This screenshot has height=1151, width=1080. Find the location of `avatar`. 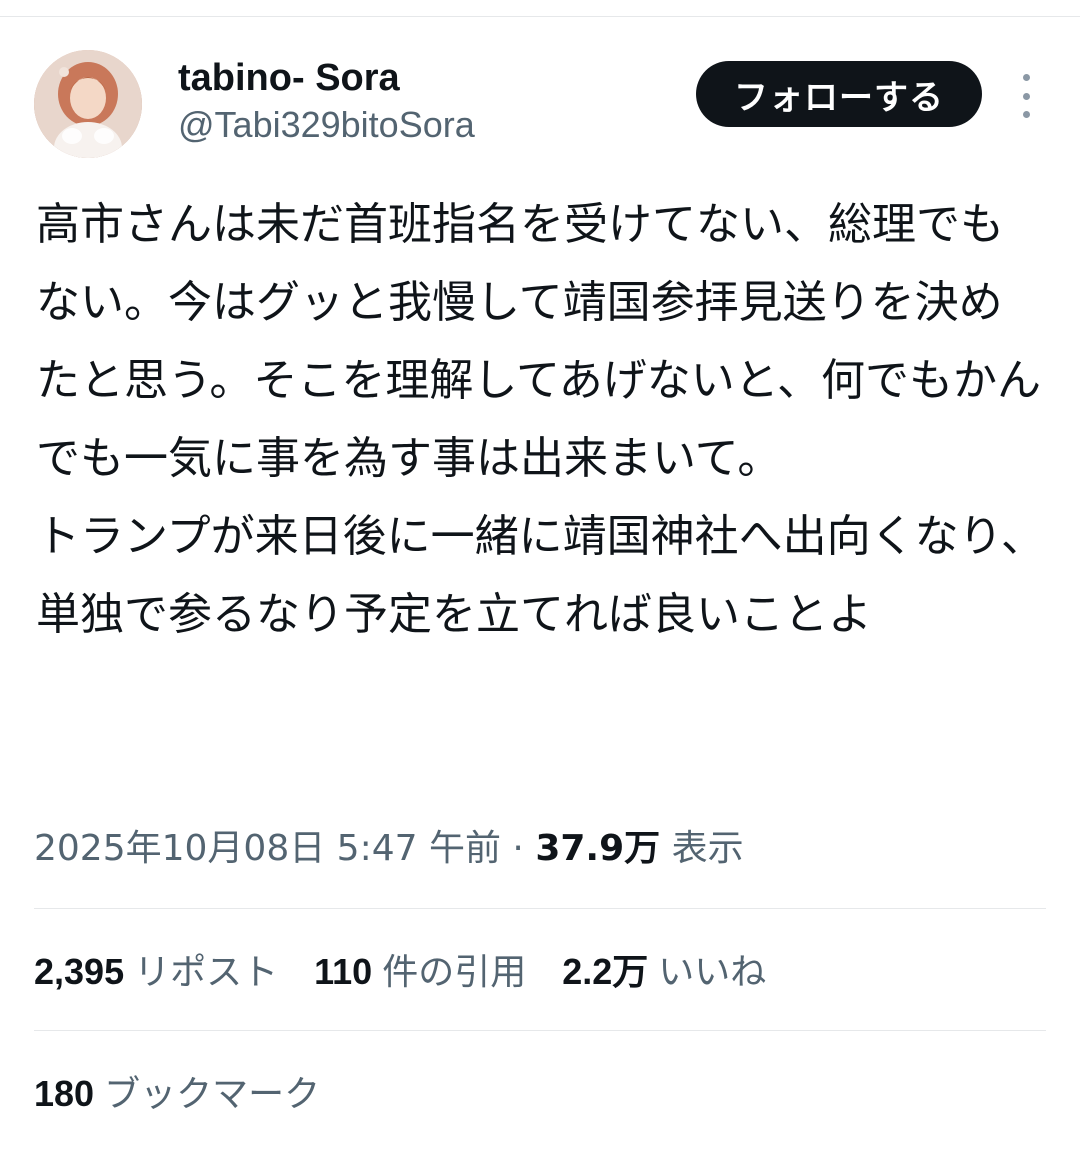

avatar is located at coordinates (88, 104).